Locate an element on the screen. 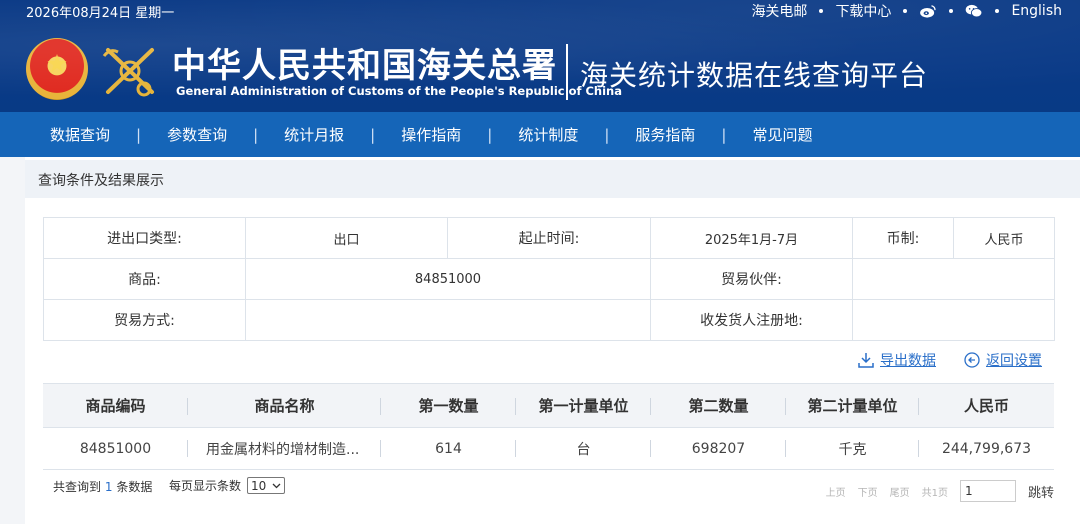 The width and height of the screenshot is (1080, 524). cell-qty2: 698207 is located at coordinates (718, 448).